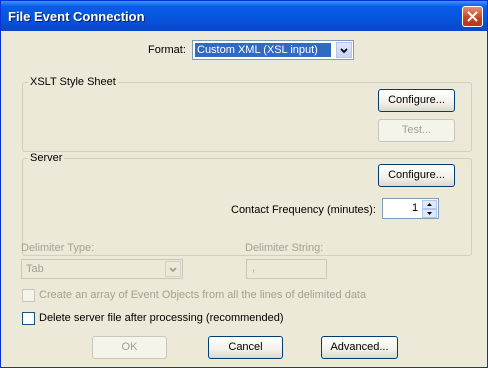 This screenshot has width=488, height=368. Describe the element at coordinates (28, 295) in the screenshot. I see `create-array-checkbox` at that location.